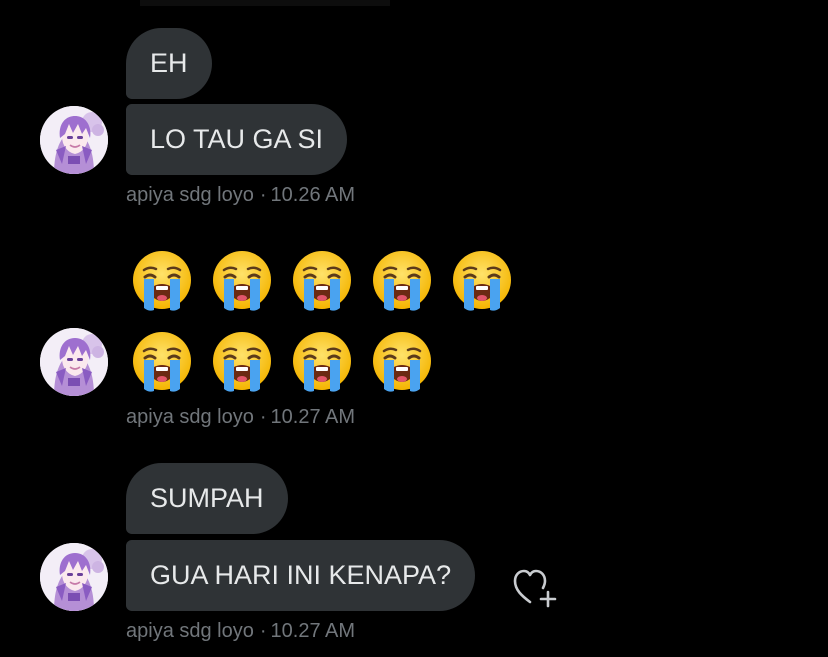  I want to click on message-text: SUMPAH, so click(207, 498).